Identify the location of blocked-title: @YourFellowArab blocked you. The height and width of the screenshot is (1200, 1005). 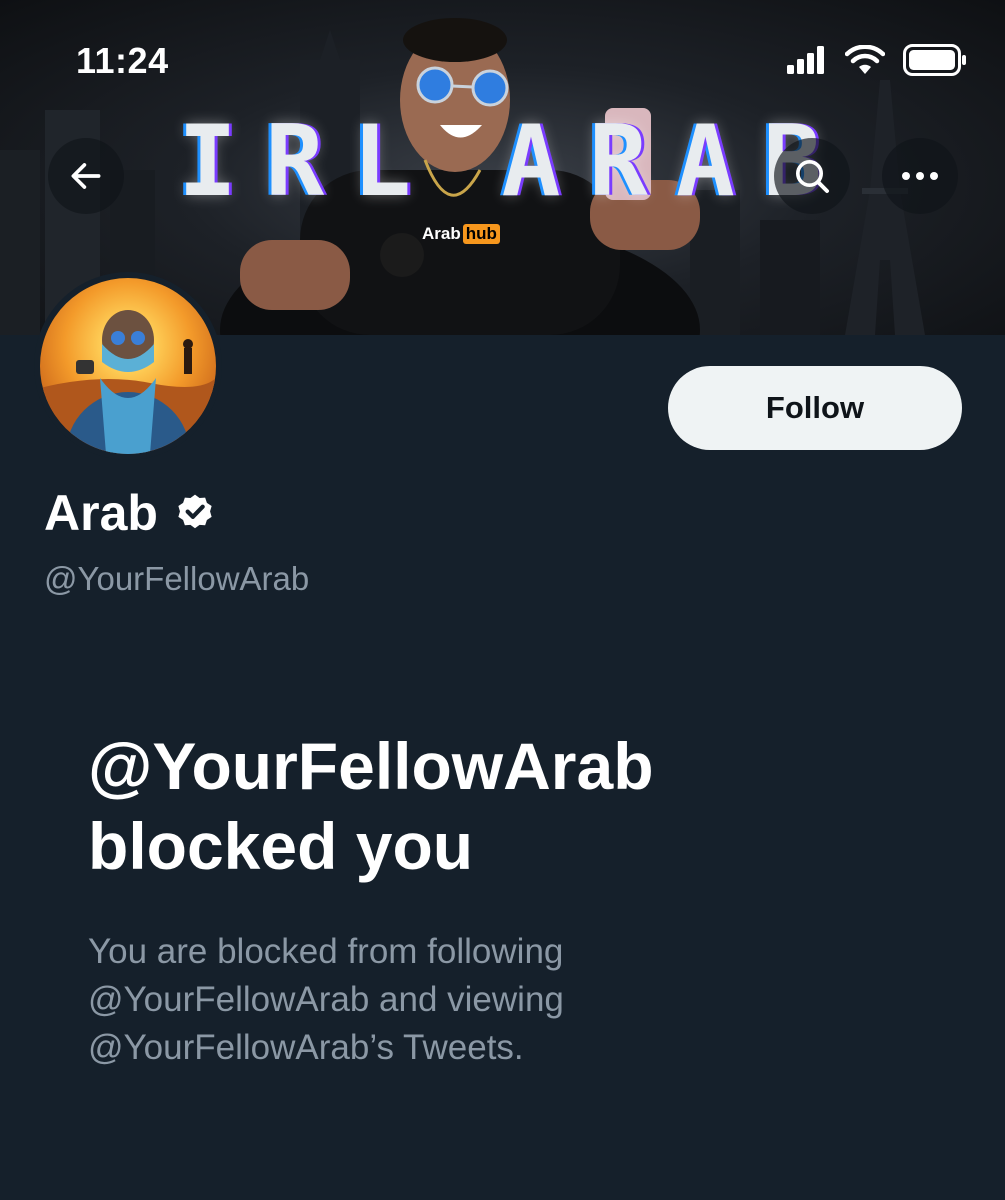
(518, 806).